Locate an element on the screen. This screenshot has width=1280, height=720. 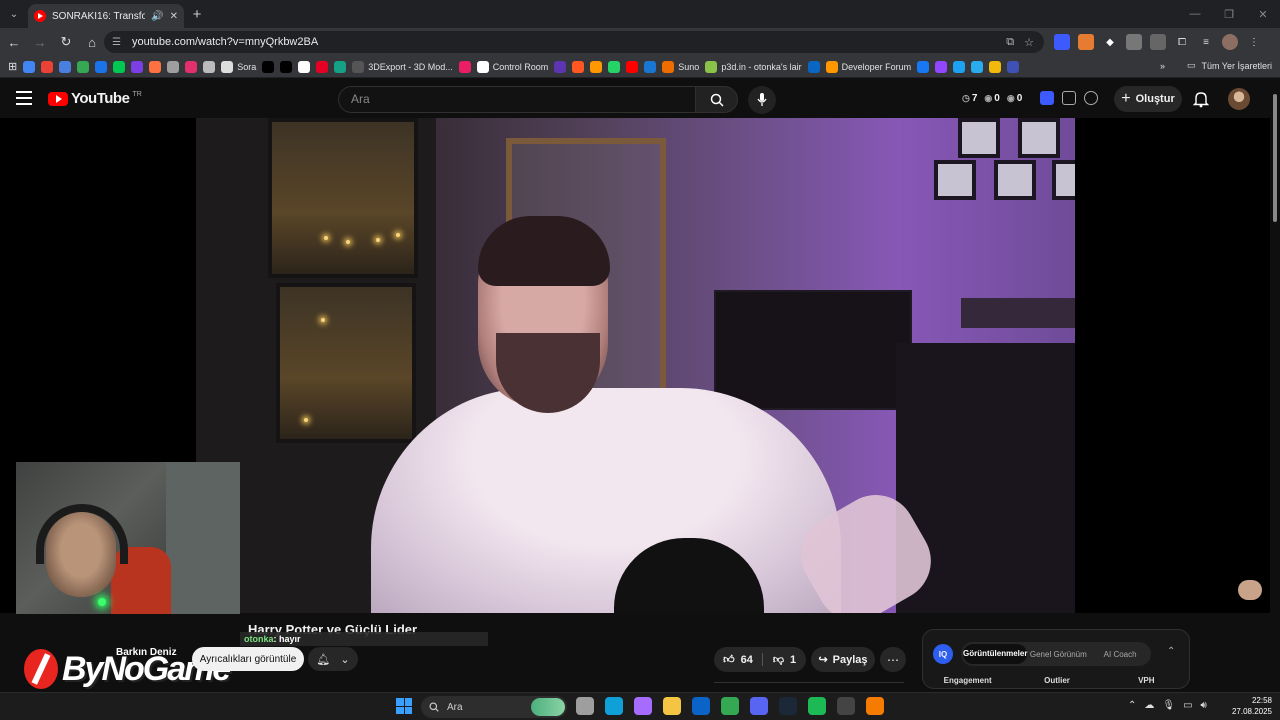
display-icon: ▭ is located at coordinates (1187, 705).